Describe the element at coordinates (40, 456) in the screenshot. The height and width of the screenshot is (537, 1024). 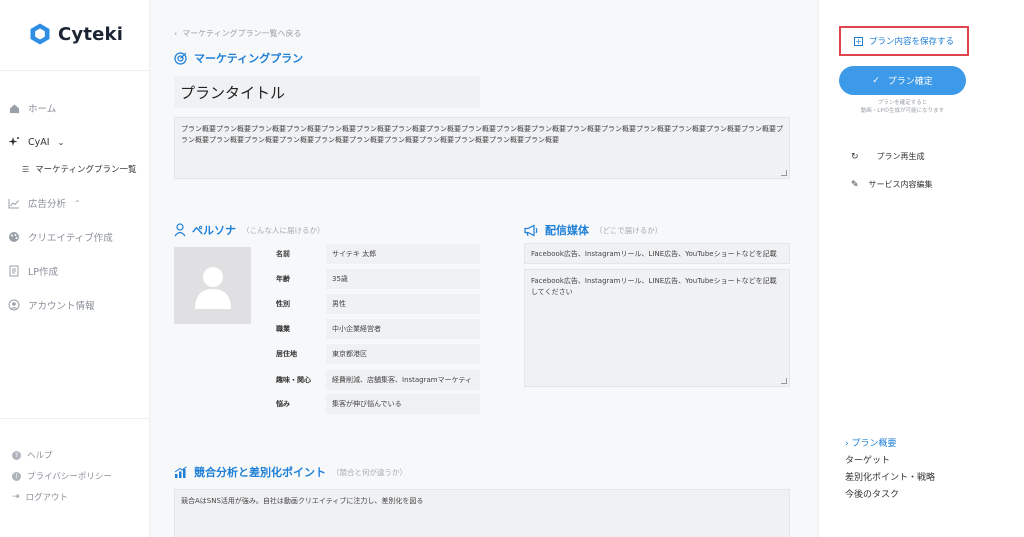
I see `footer-help-label: ヘルプ` at that location.